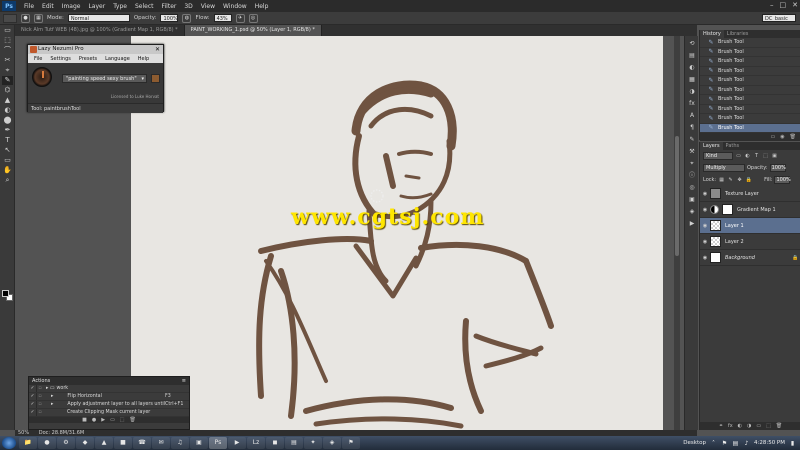 The width and height of the screenshot is (800, 450). I want to click on preset-select: "painting speed sexy brush" ▾, so click(104, 78).